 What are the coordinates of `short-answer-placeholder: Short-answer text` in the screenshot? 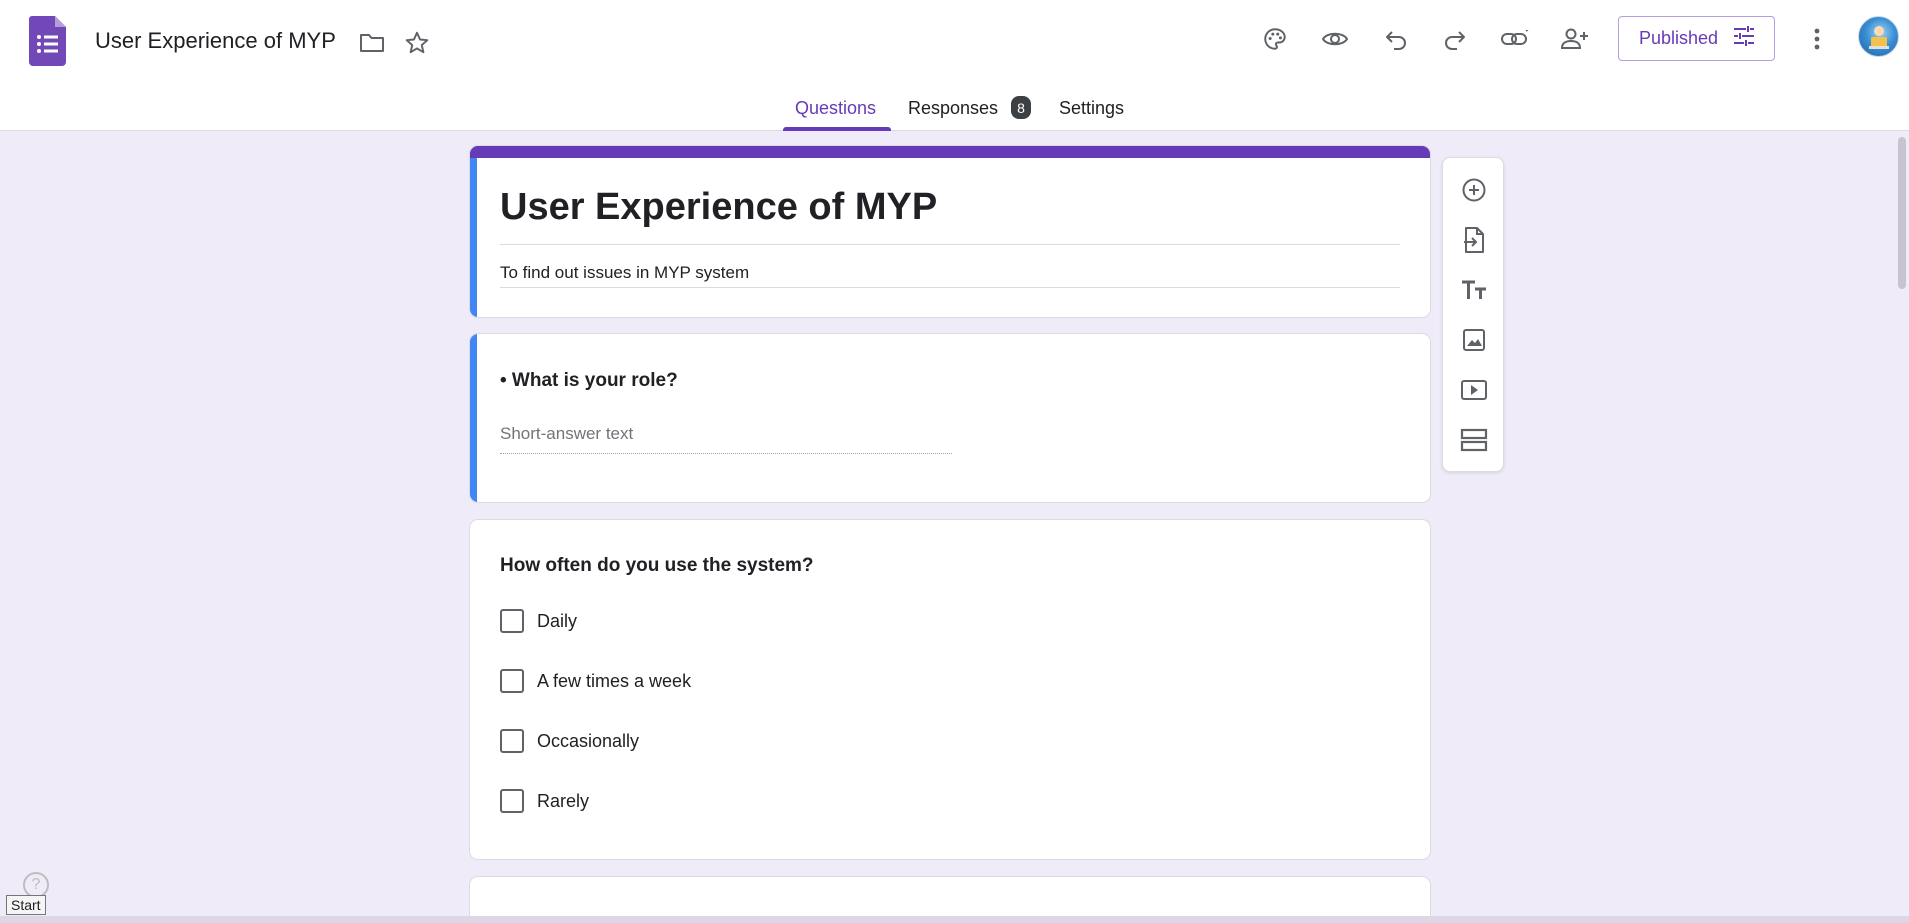 It's located at (567, 433).